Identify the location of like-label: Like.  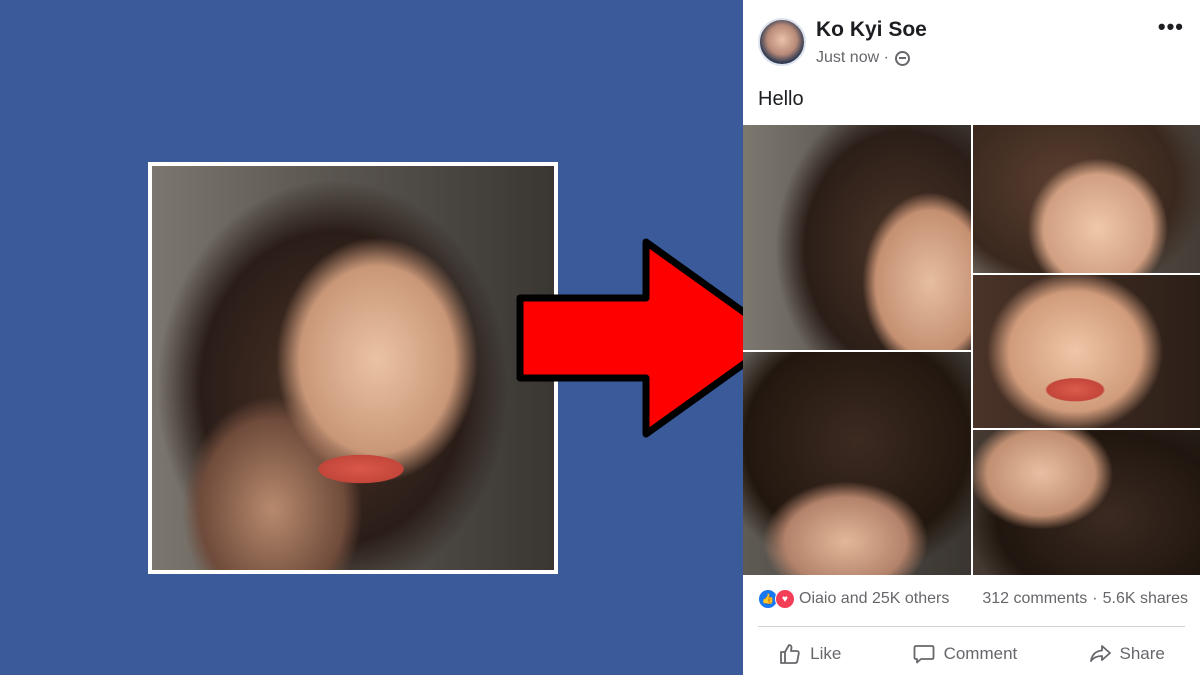
(826, 653).